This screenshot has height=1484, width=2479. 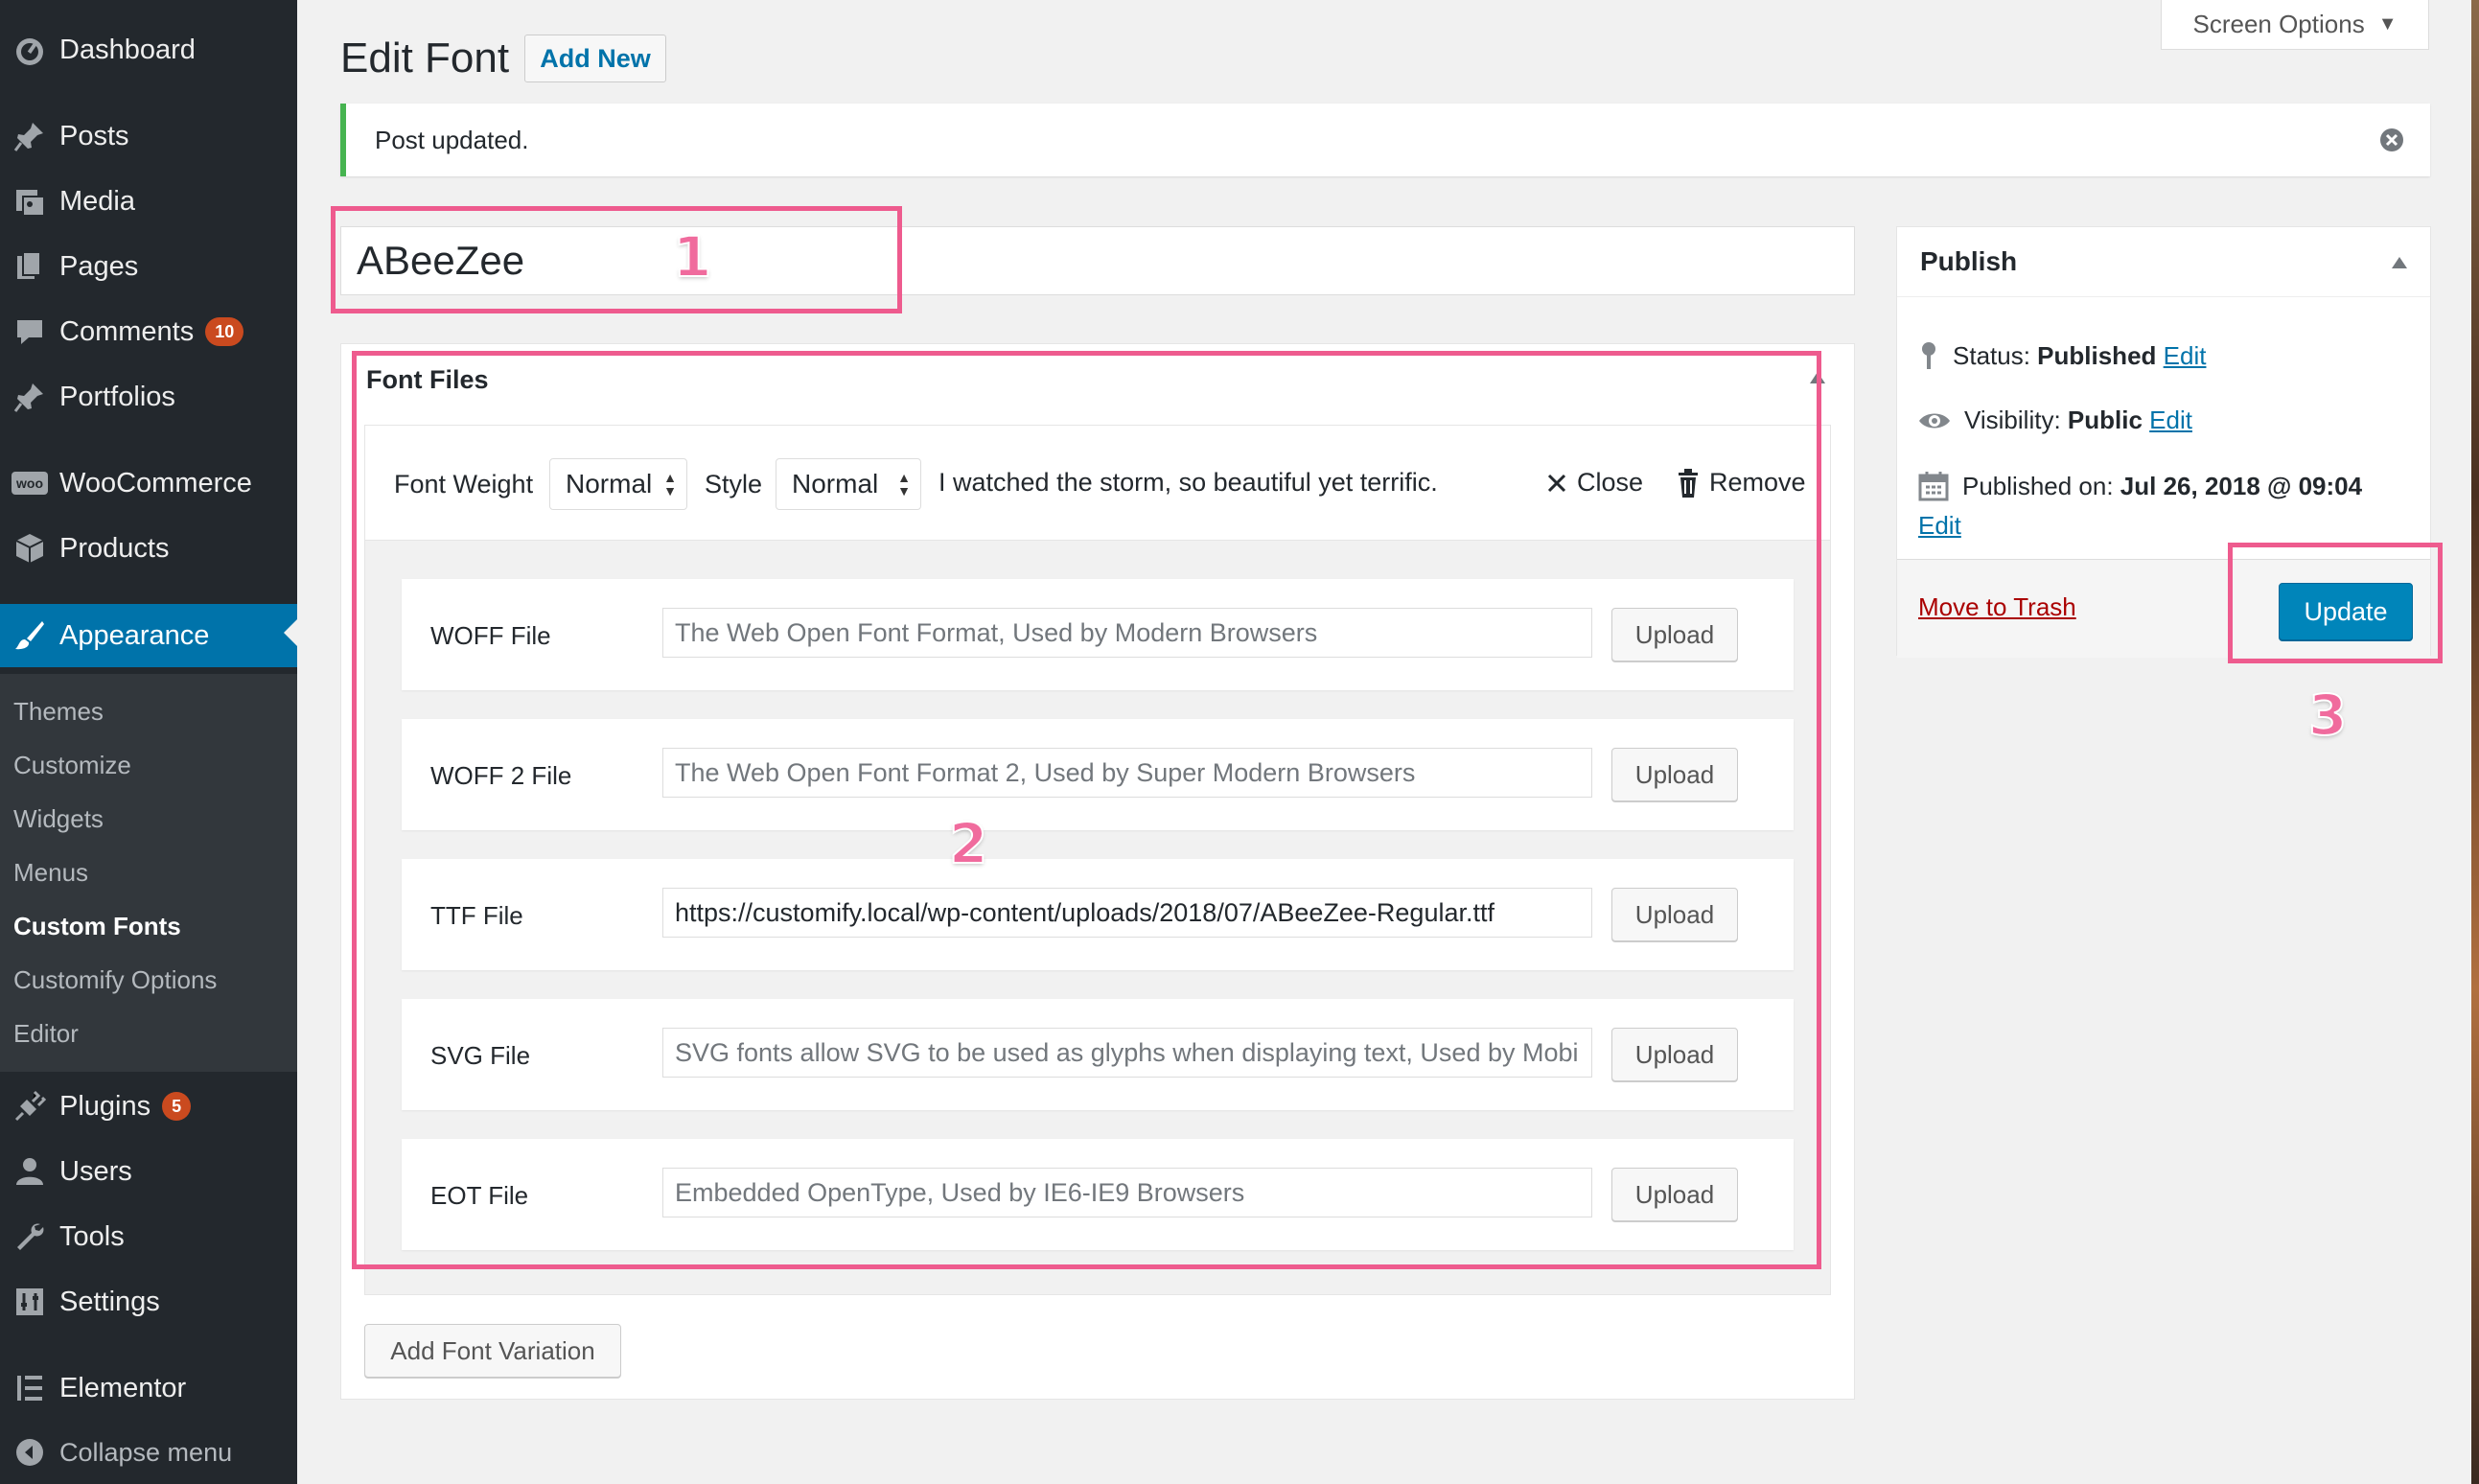 What do you see at coordinates (492, 1351) in the screenshot?
I see `add-font-variation-button: Add Font Variation` at bounding box center [492, 1351].